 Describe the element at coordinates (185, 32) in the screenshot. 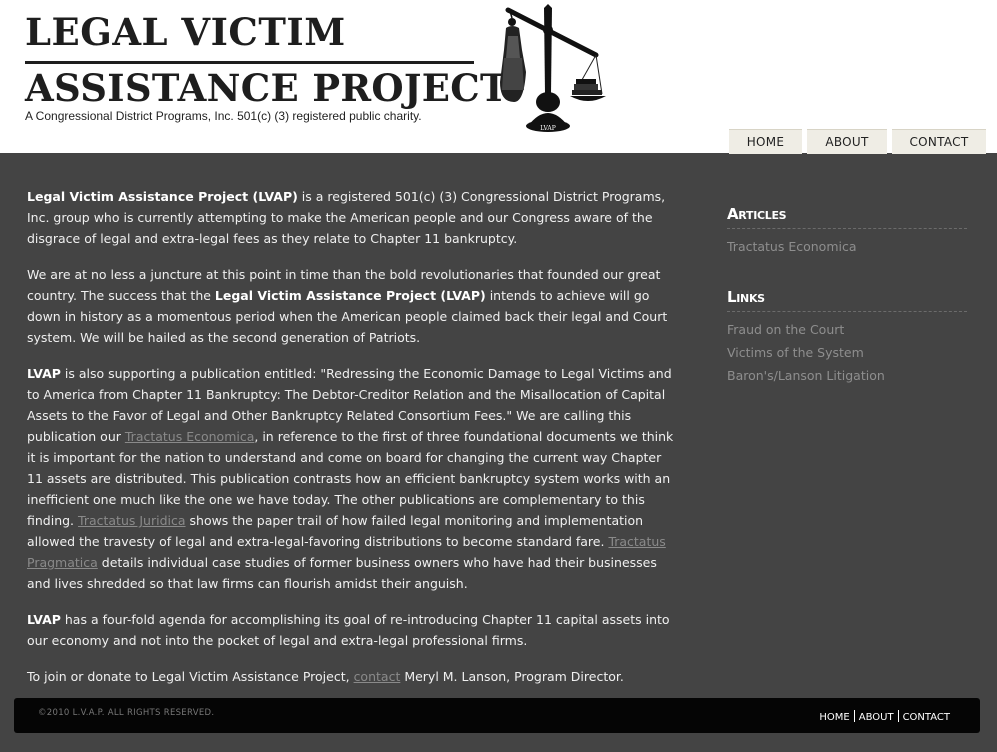

I see `site-title-line1: LEGAL VICTIM` at that location.